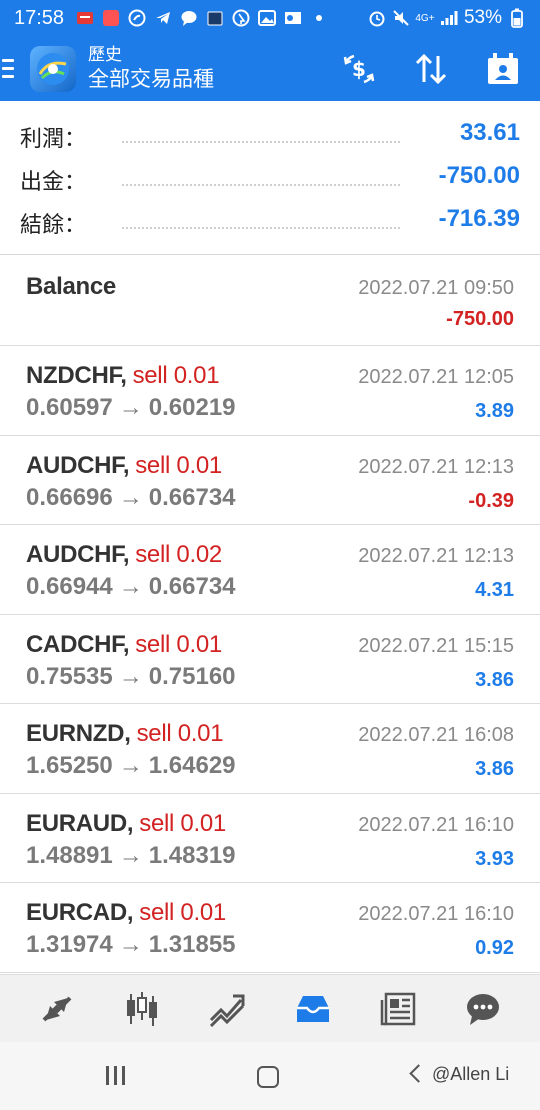 The image size is (540, 1110). I want to click on open-price: 0.75535, so click(69, 676).